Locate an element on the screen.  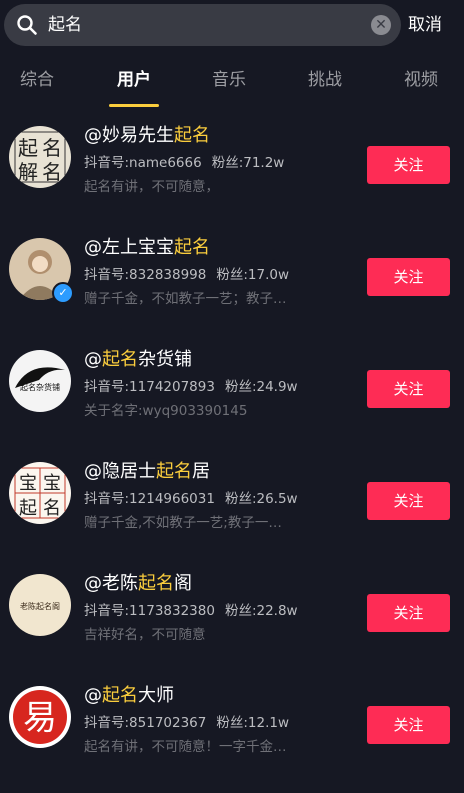
user-meta: 抖音号:1174207893 粉丝:24.9w is located at coordinates (191, 387).